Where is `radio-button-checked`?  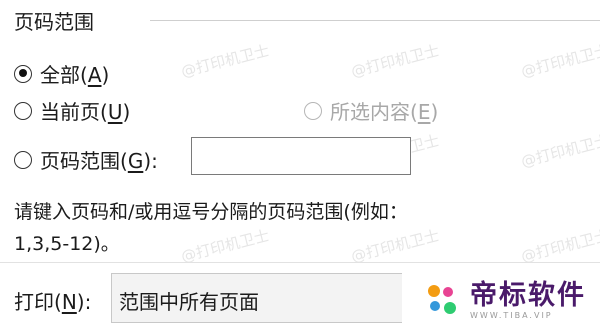 radio-button-checked is located at coordinates (23, 73).